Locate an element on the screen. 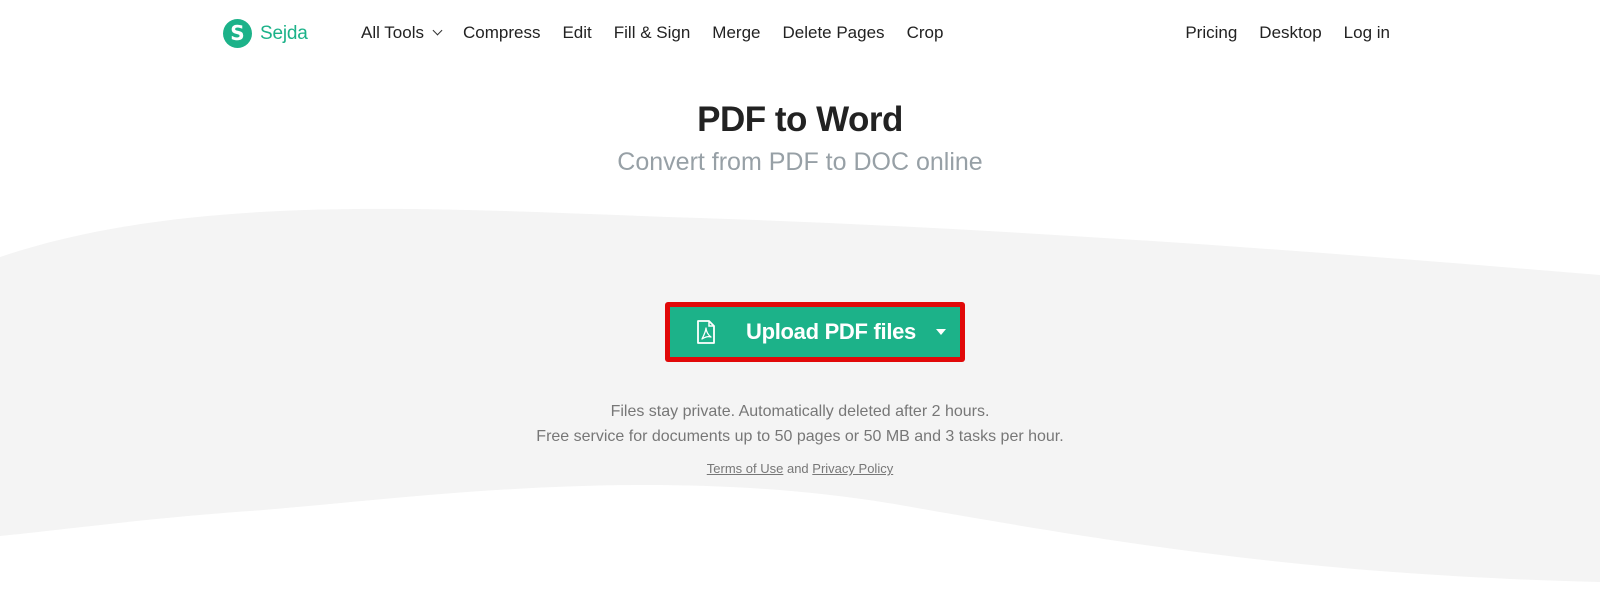  nav-merge: Merge is located at coordinates (736, 33).